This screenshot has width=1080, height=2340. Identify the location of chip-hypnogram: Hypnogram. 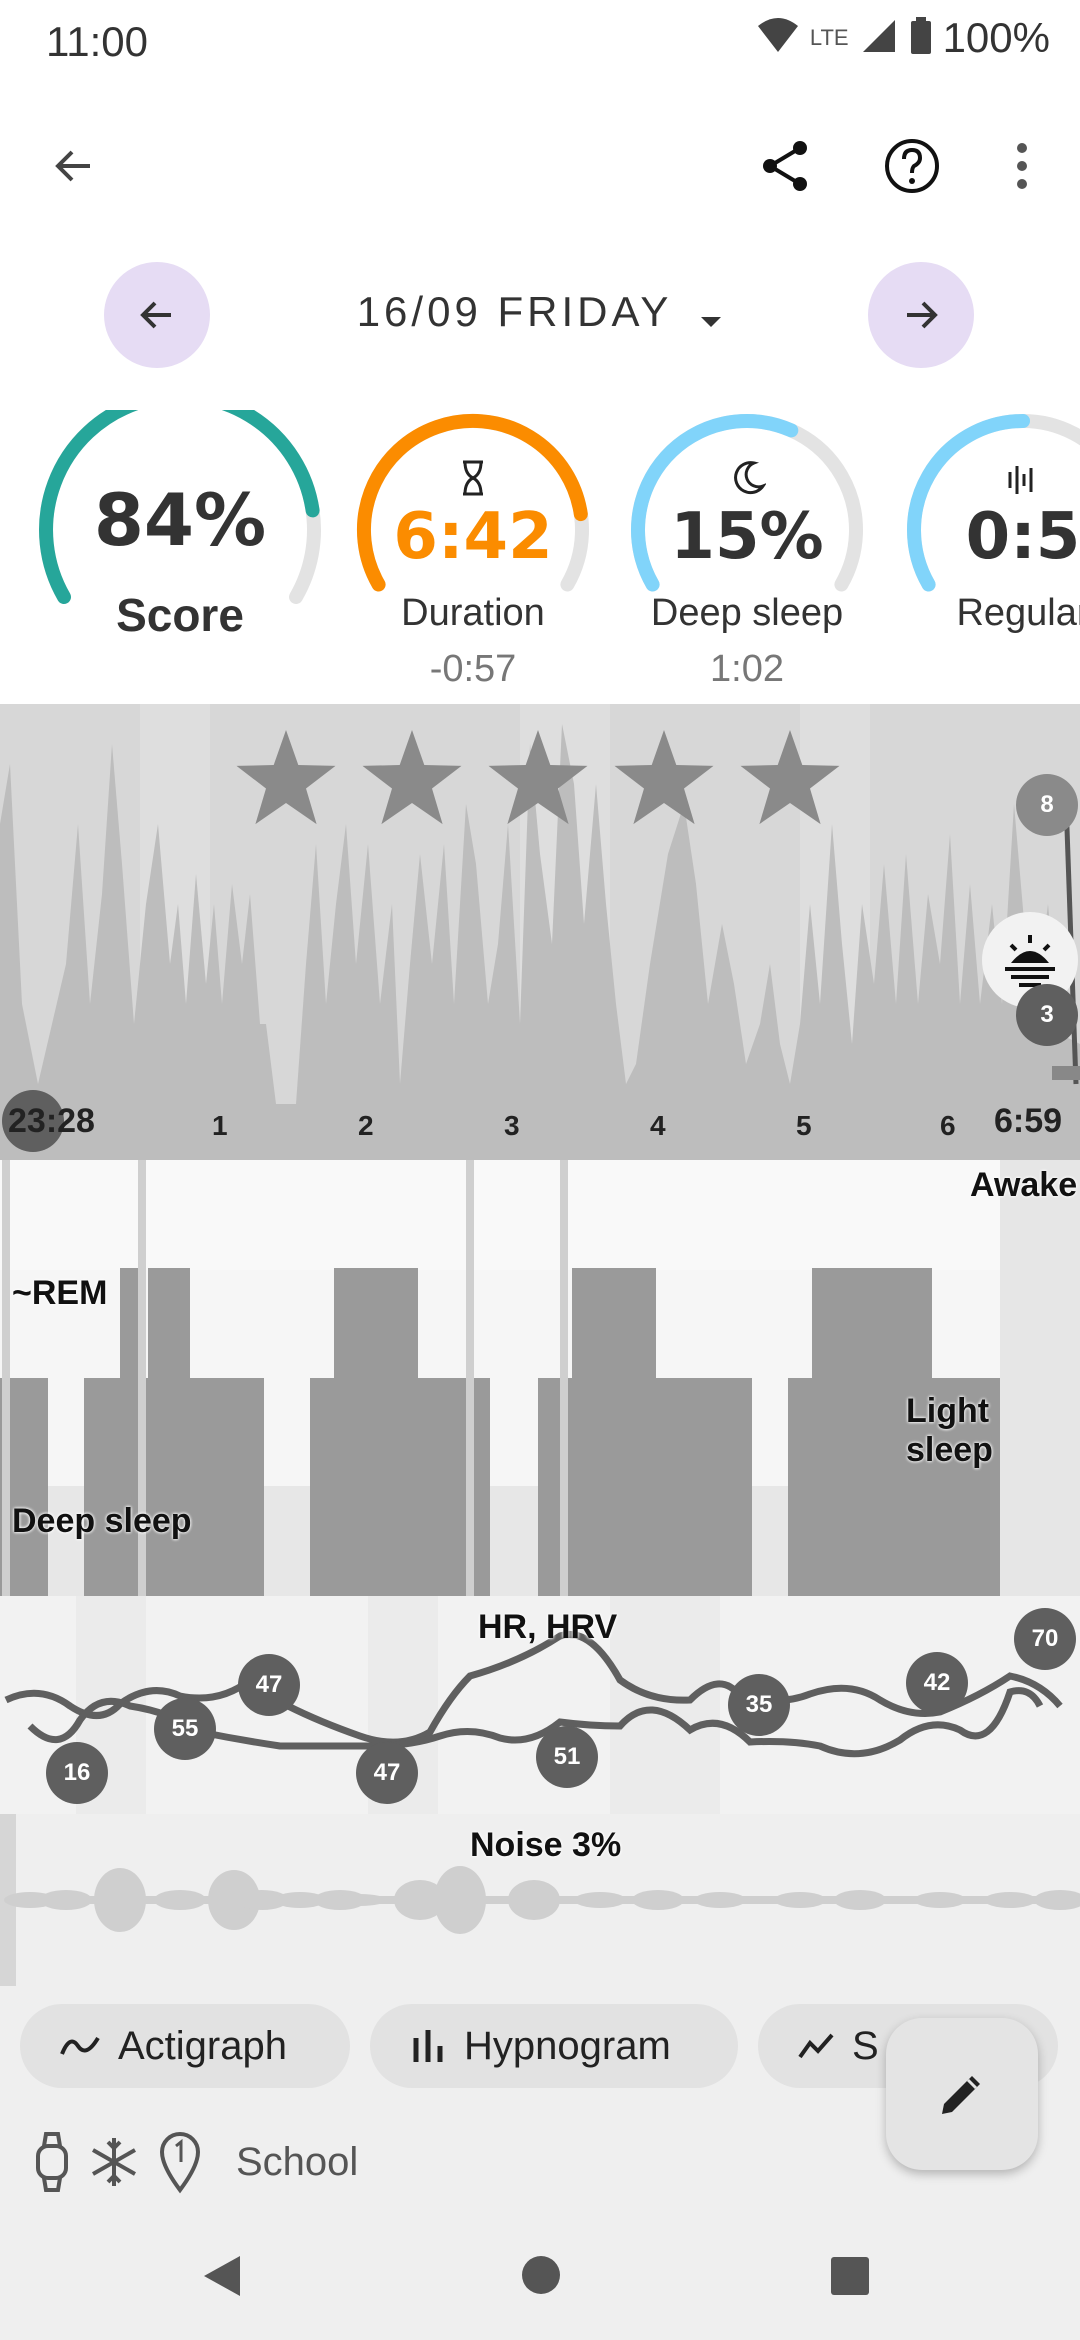
(554, 2046).